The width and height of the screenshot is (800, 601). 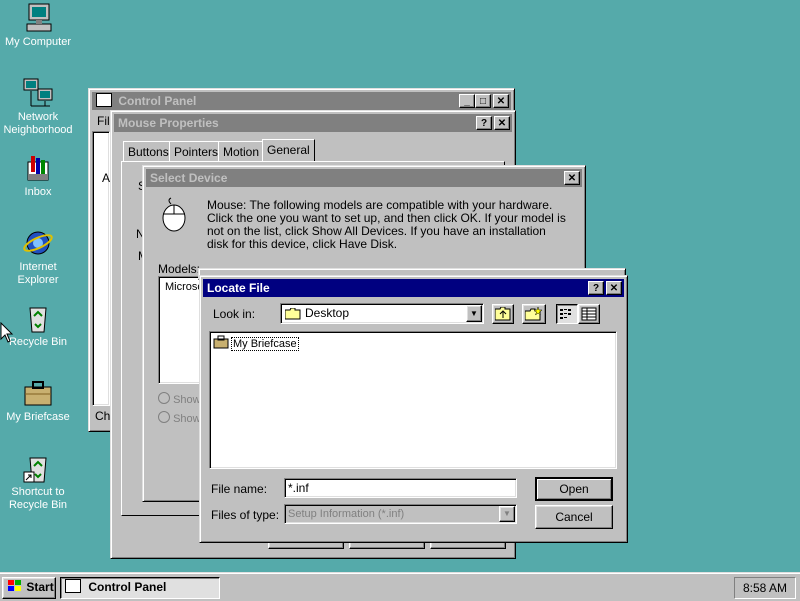 I want to click on details-view-button, so click(x=589, y=314).